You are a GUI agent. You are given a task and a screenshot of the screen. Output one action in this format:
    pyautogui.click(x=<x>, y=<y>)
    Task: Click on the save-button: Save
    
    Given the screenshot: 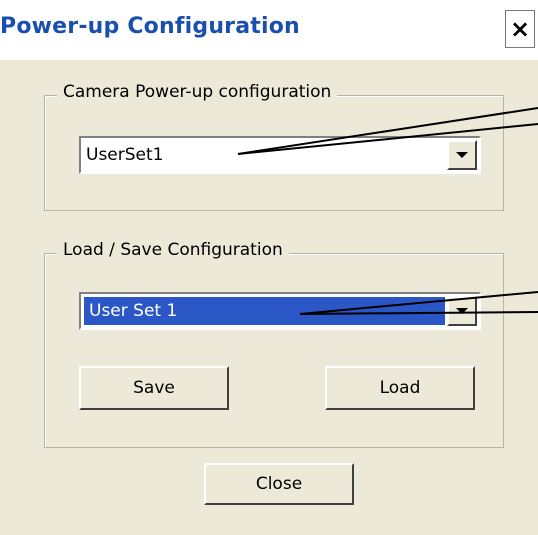 What is the action you would take?
    pyautogui.click(x=154, y=388)
    